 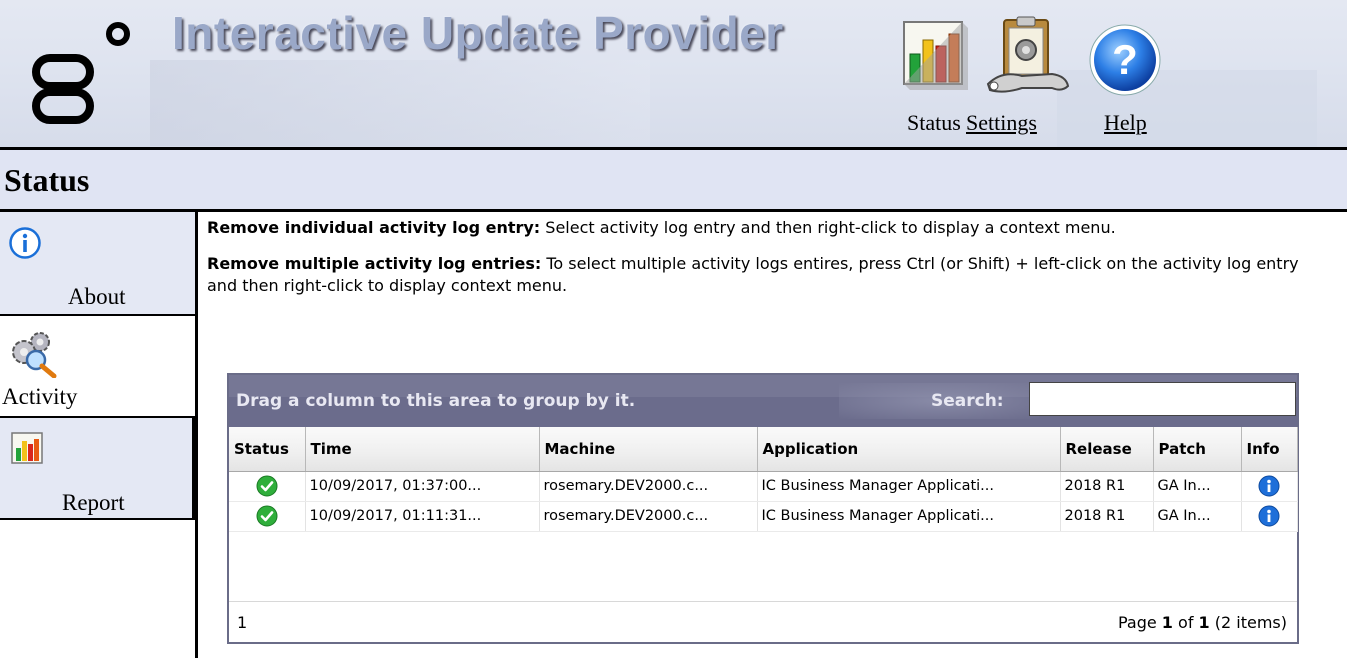 I want to click on column-header-release: Release, so click(x=1107, y=449).